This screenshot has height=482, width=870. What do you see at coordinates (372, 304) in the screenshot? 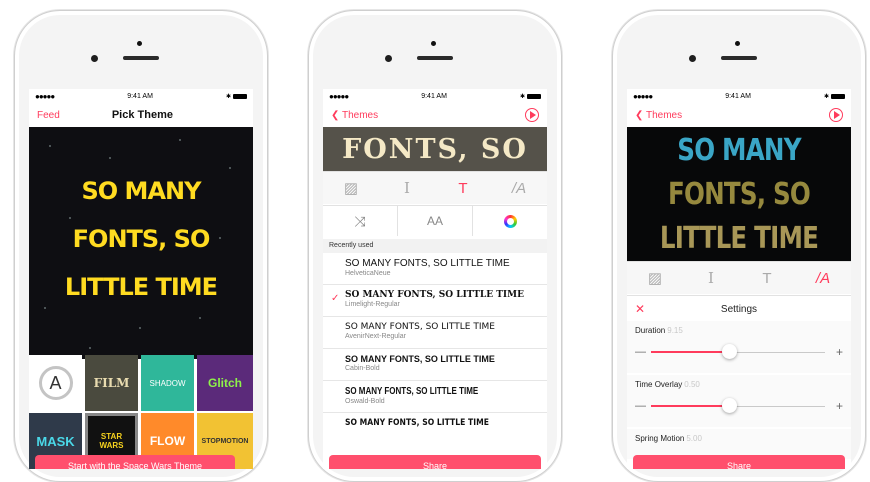
I see `font-name: Limelight-Regular` at bounding box center [372, 304].